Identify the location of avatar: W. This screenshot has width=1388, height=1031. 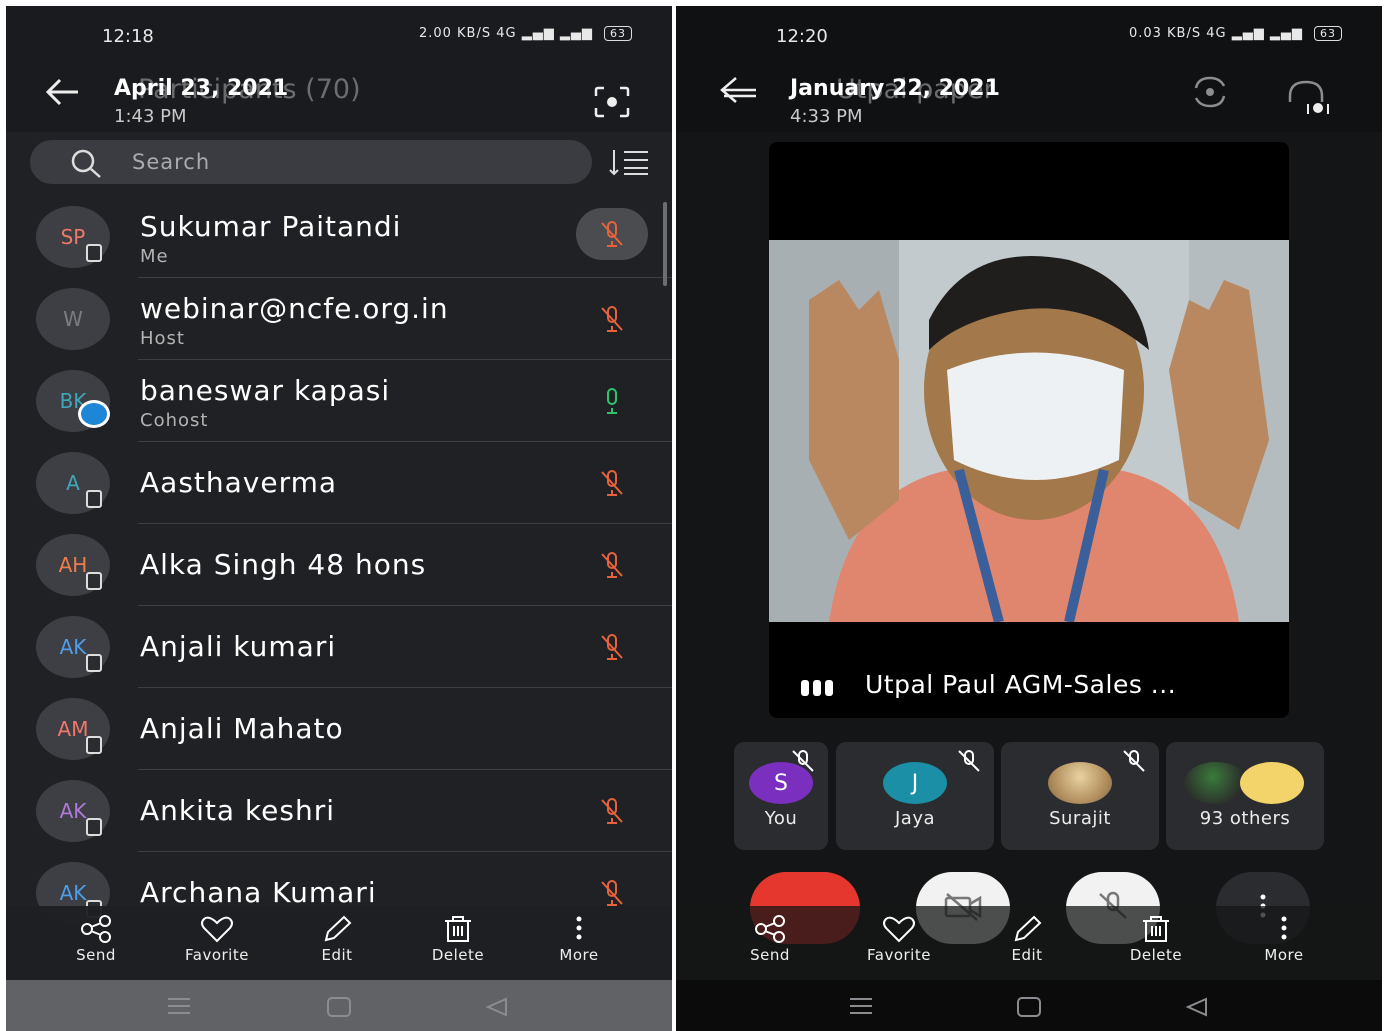
(73, 319).